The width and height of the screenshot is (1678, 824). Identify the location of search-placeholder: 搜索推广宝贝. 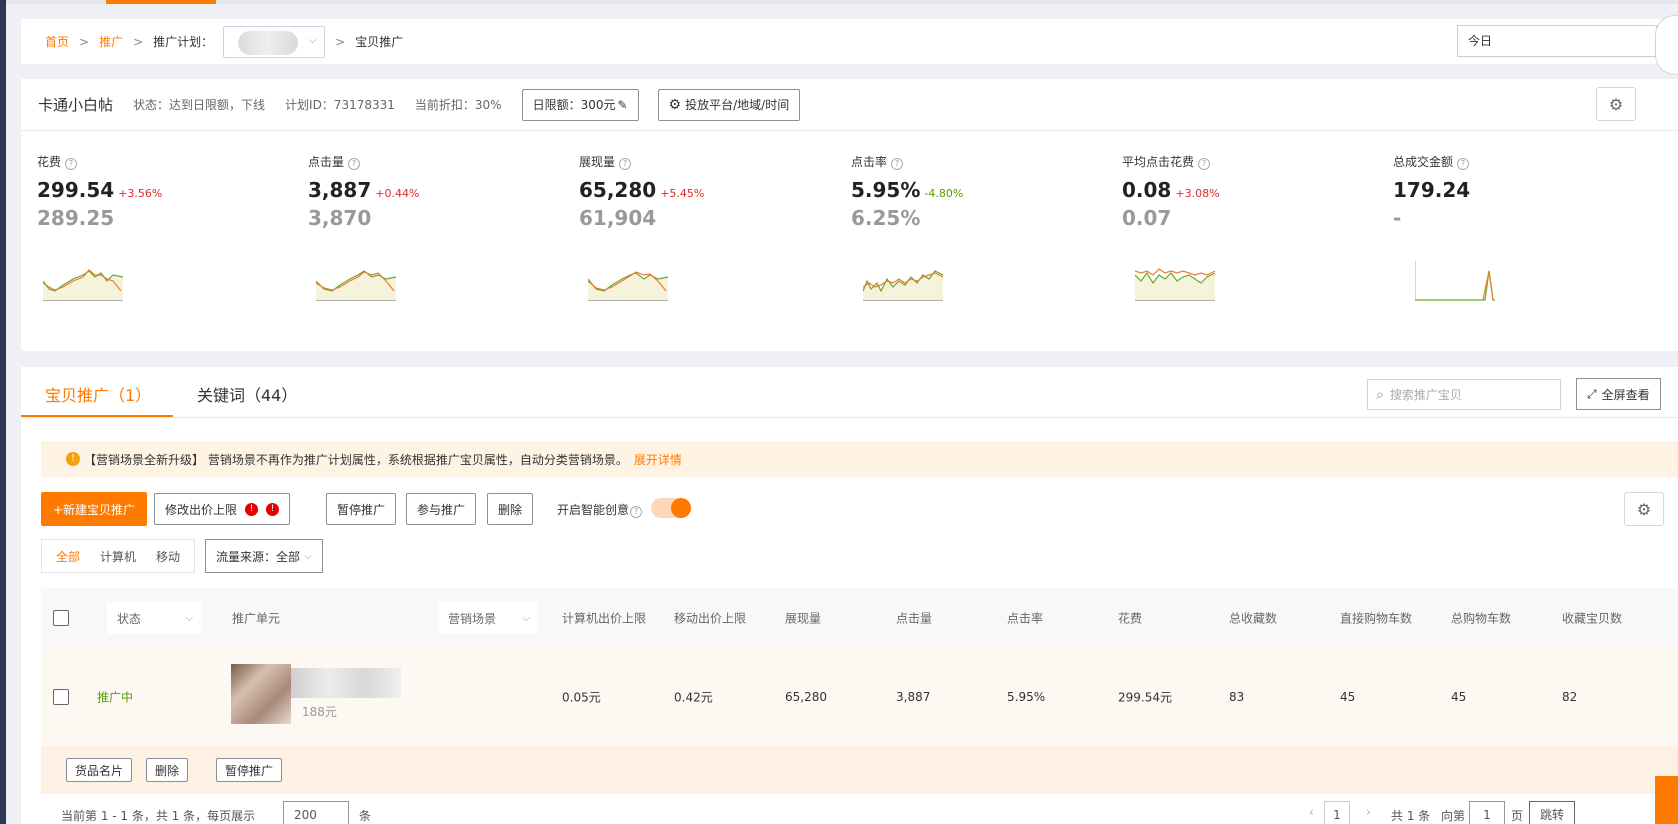
(1425, 395).